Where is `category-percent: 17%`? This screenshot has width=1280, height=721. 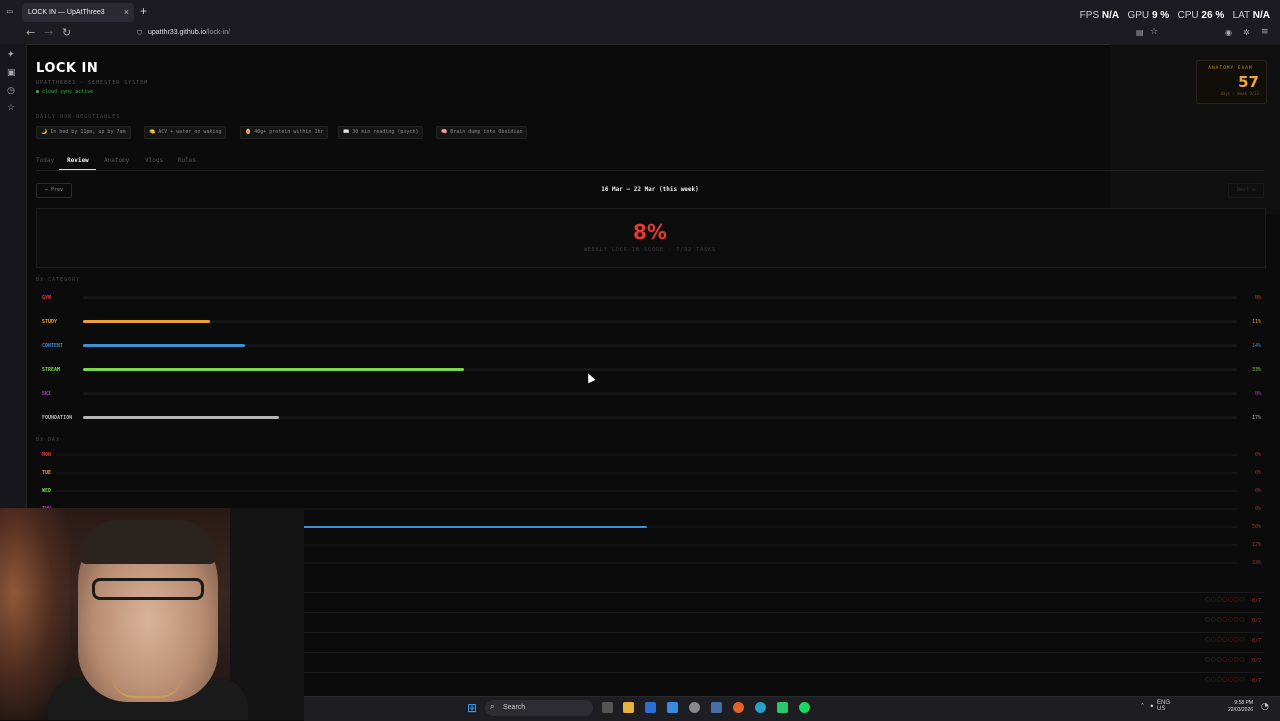
category-percent: 17% is located at coordinates (1256, 418).